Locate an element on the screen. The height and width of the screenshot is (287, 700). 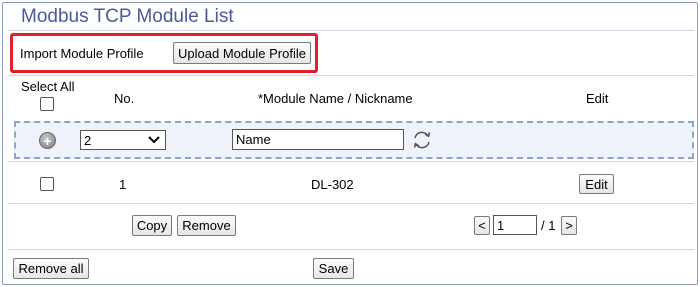
remove-button: Remove is located at coordinates (206, 225).